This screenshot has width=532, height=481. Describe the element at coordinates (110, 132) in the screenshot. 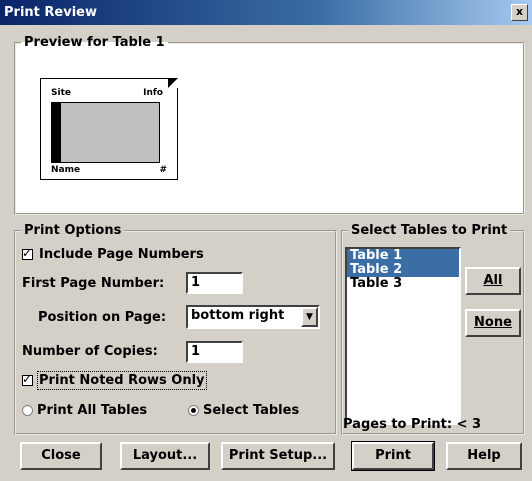

I see `thumb-table-area` at that location.